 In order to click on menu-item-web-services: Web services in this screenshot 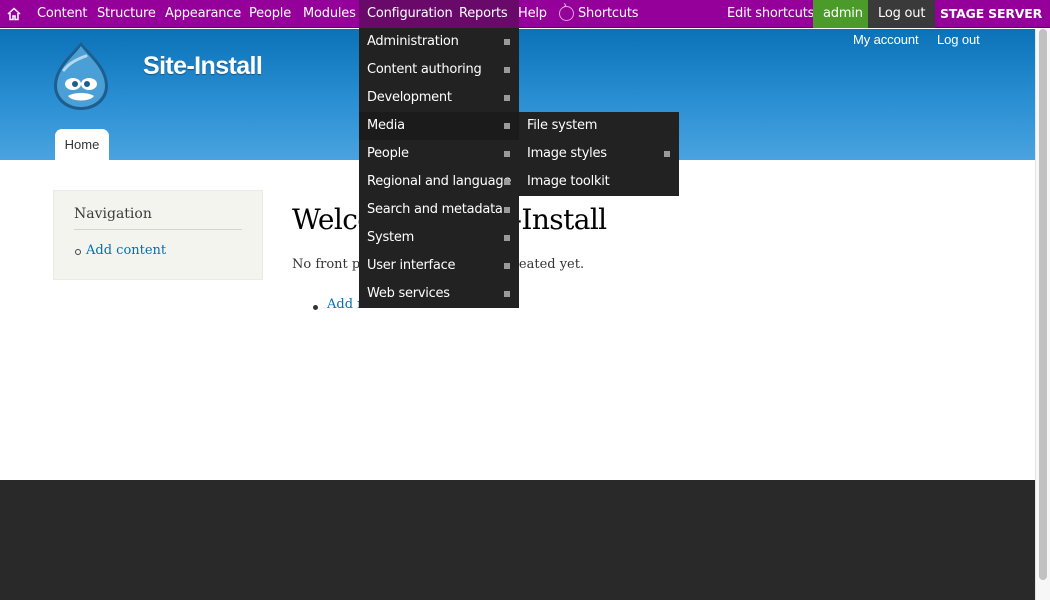, I will do `click(439, 294)`.